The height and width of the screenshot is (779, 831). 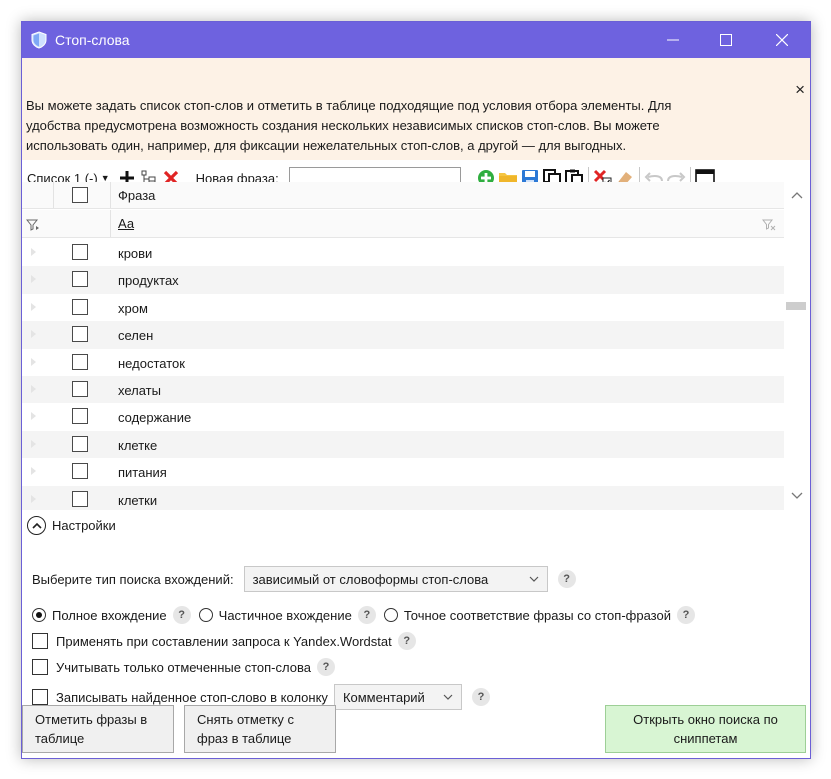 I want to click on grid-header: Фраза, so click(x=403, y=195).